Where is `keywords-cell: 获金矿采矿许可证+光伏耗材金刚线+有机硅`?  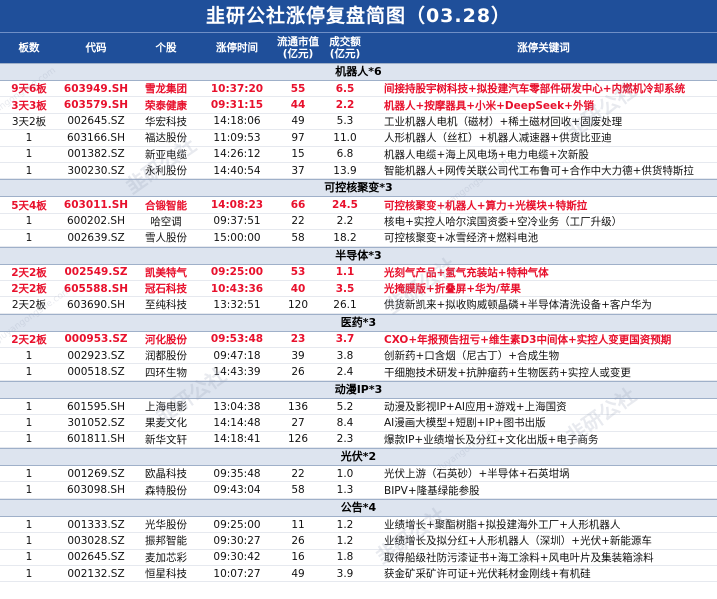 keywords-cell: 获金矿采矿许可证+光伏耗材金刚线+有机硅 is located at coordinates (487, 574).